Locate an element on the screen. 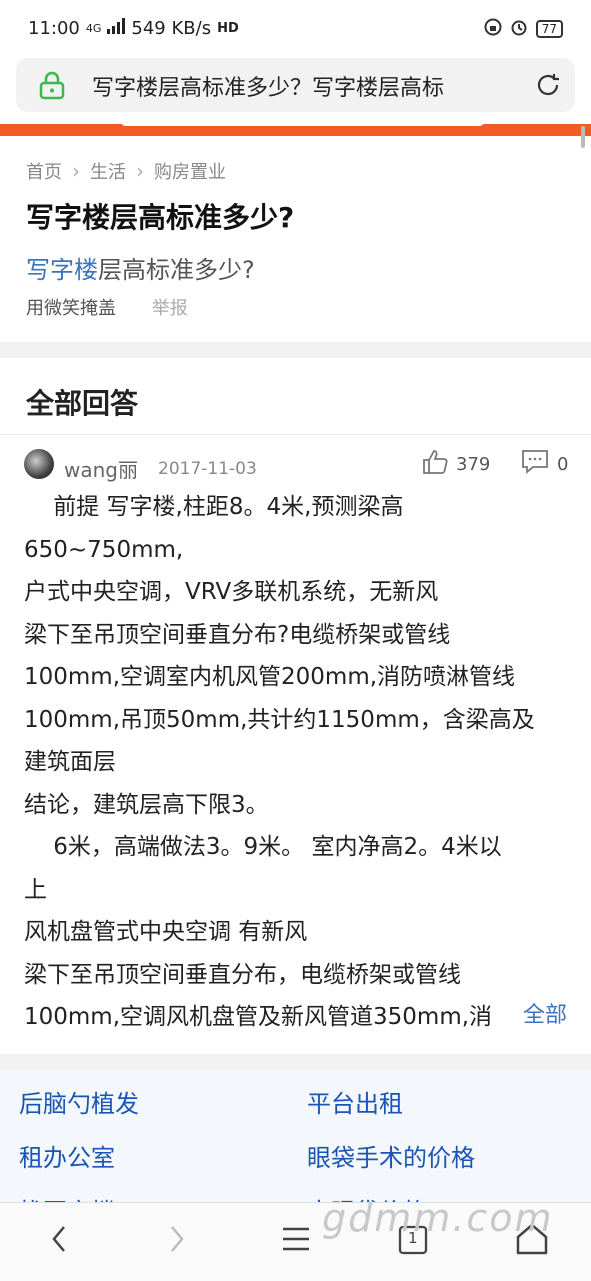 Image resolution: width=591 pixels, height=1281 pixels. status-left: 11:00 4G 549 KB/s HD is located at coordinates (133, 28).